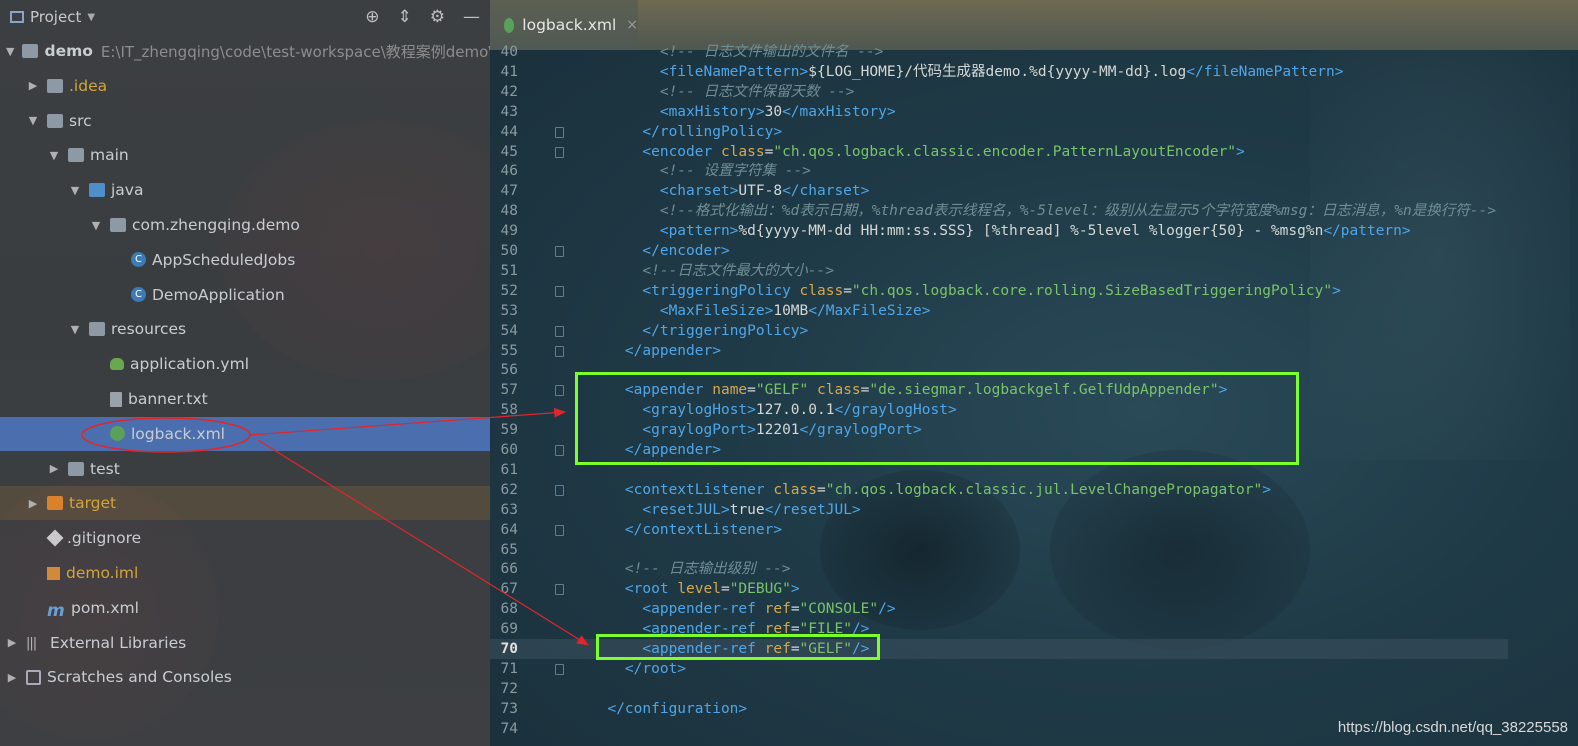 The height and width of the screenshot is (746, 1578). I want to click on xml-file-icon, so click(509, 25).